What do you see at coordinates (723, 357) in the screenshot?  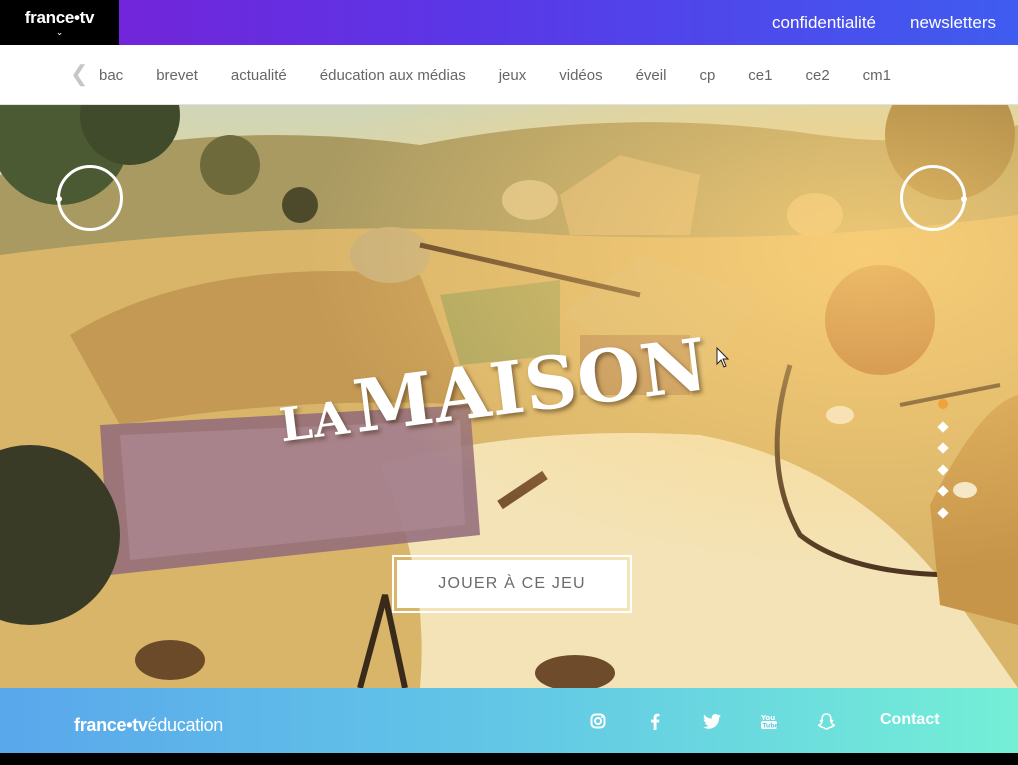 I see `mouse-cursor-icon` at bounding box center [723, 357].